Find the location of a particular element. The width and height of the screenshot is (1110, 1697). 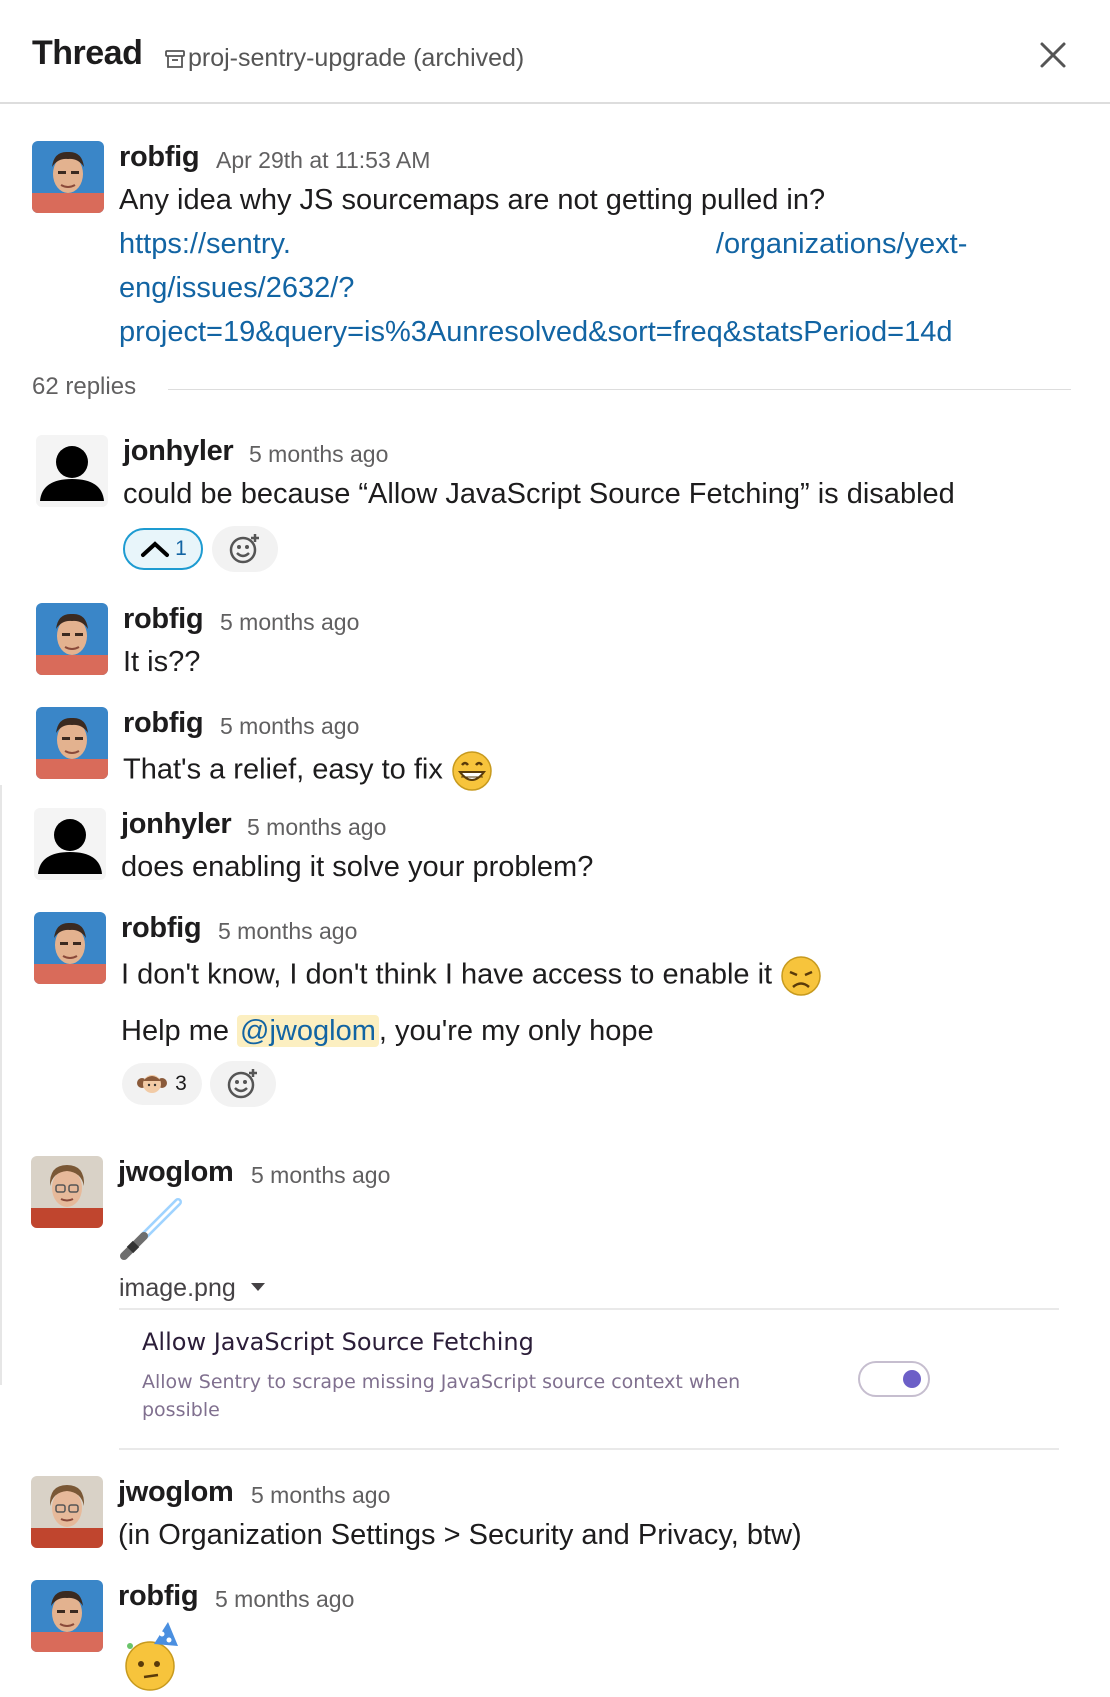

message-text: Help me @jwoglom, you're my only hope is located at coordinates (387, 1031).